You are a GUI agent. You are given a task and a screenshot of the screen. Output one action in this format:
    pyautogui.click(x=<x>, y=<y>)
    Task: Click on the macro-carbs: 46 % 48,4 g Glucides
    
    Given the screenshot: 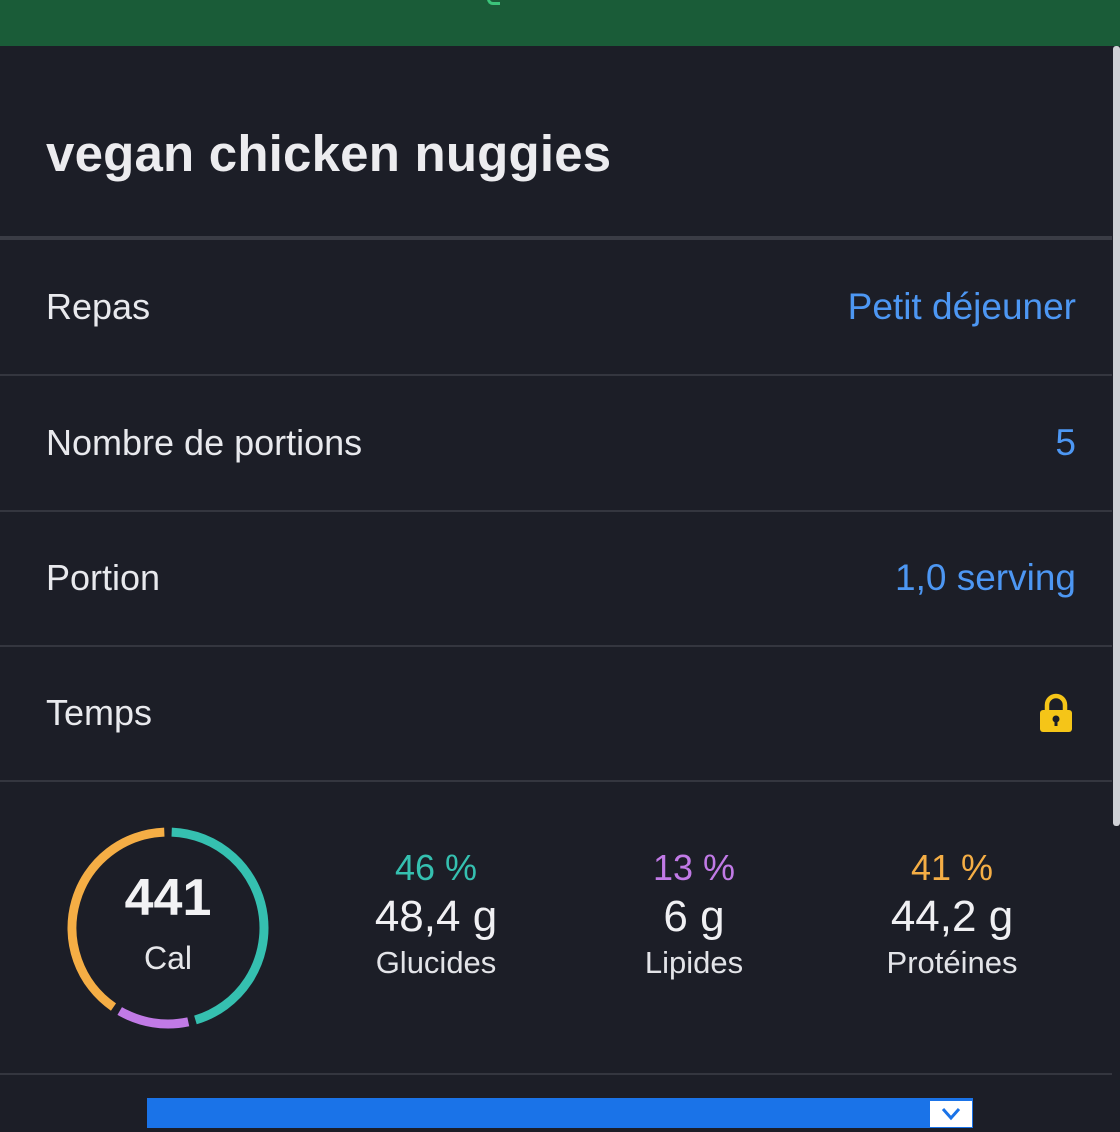 What is the action you would take?
    pyautogui.click(x=436, y=915)
    